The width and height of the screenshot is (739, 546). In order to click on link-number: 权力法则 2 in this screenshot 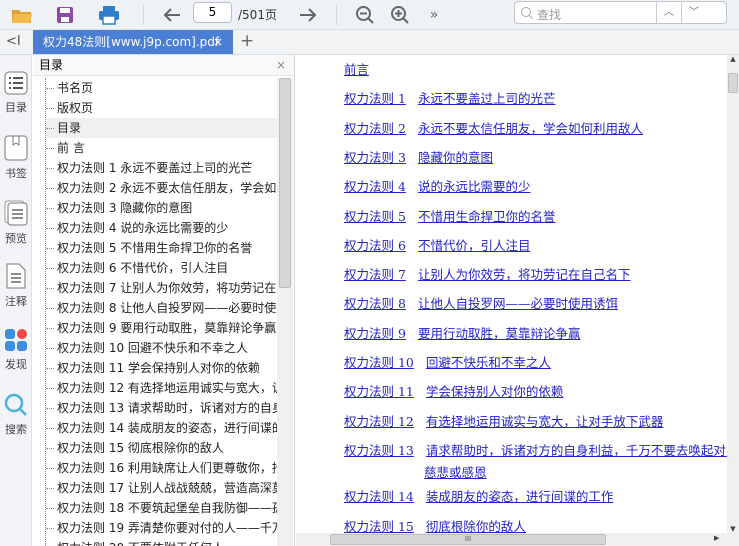, I will do `click(375, 128)`.